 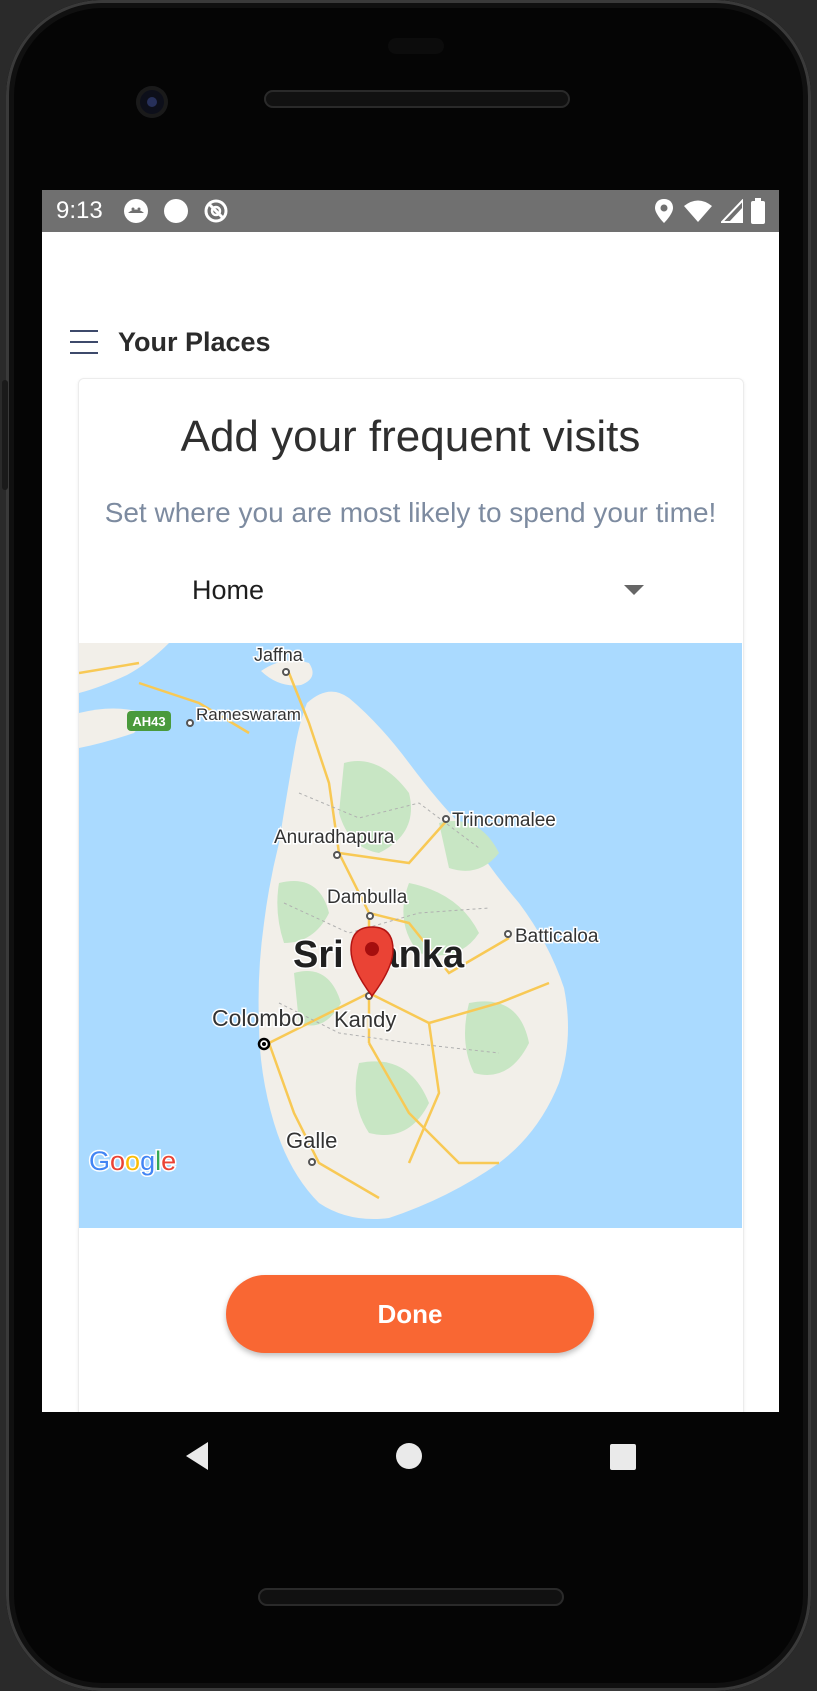 I want to click on front-camera, so click(x=152, y=102).